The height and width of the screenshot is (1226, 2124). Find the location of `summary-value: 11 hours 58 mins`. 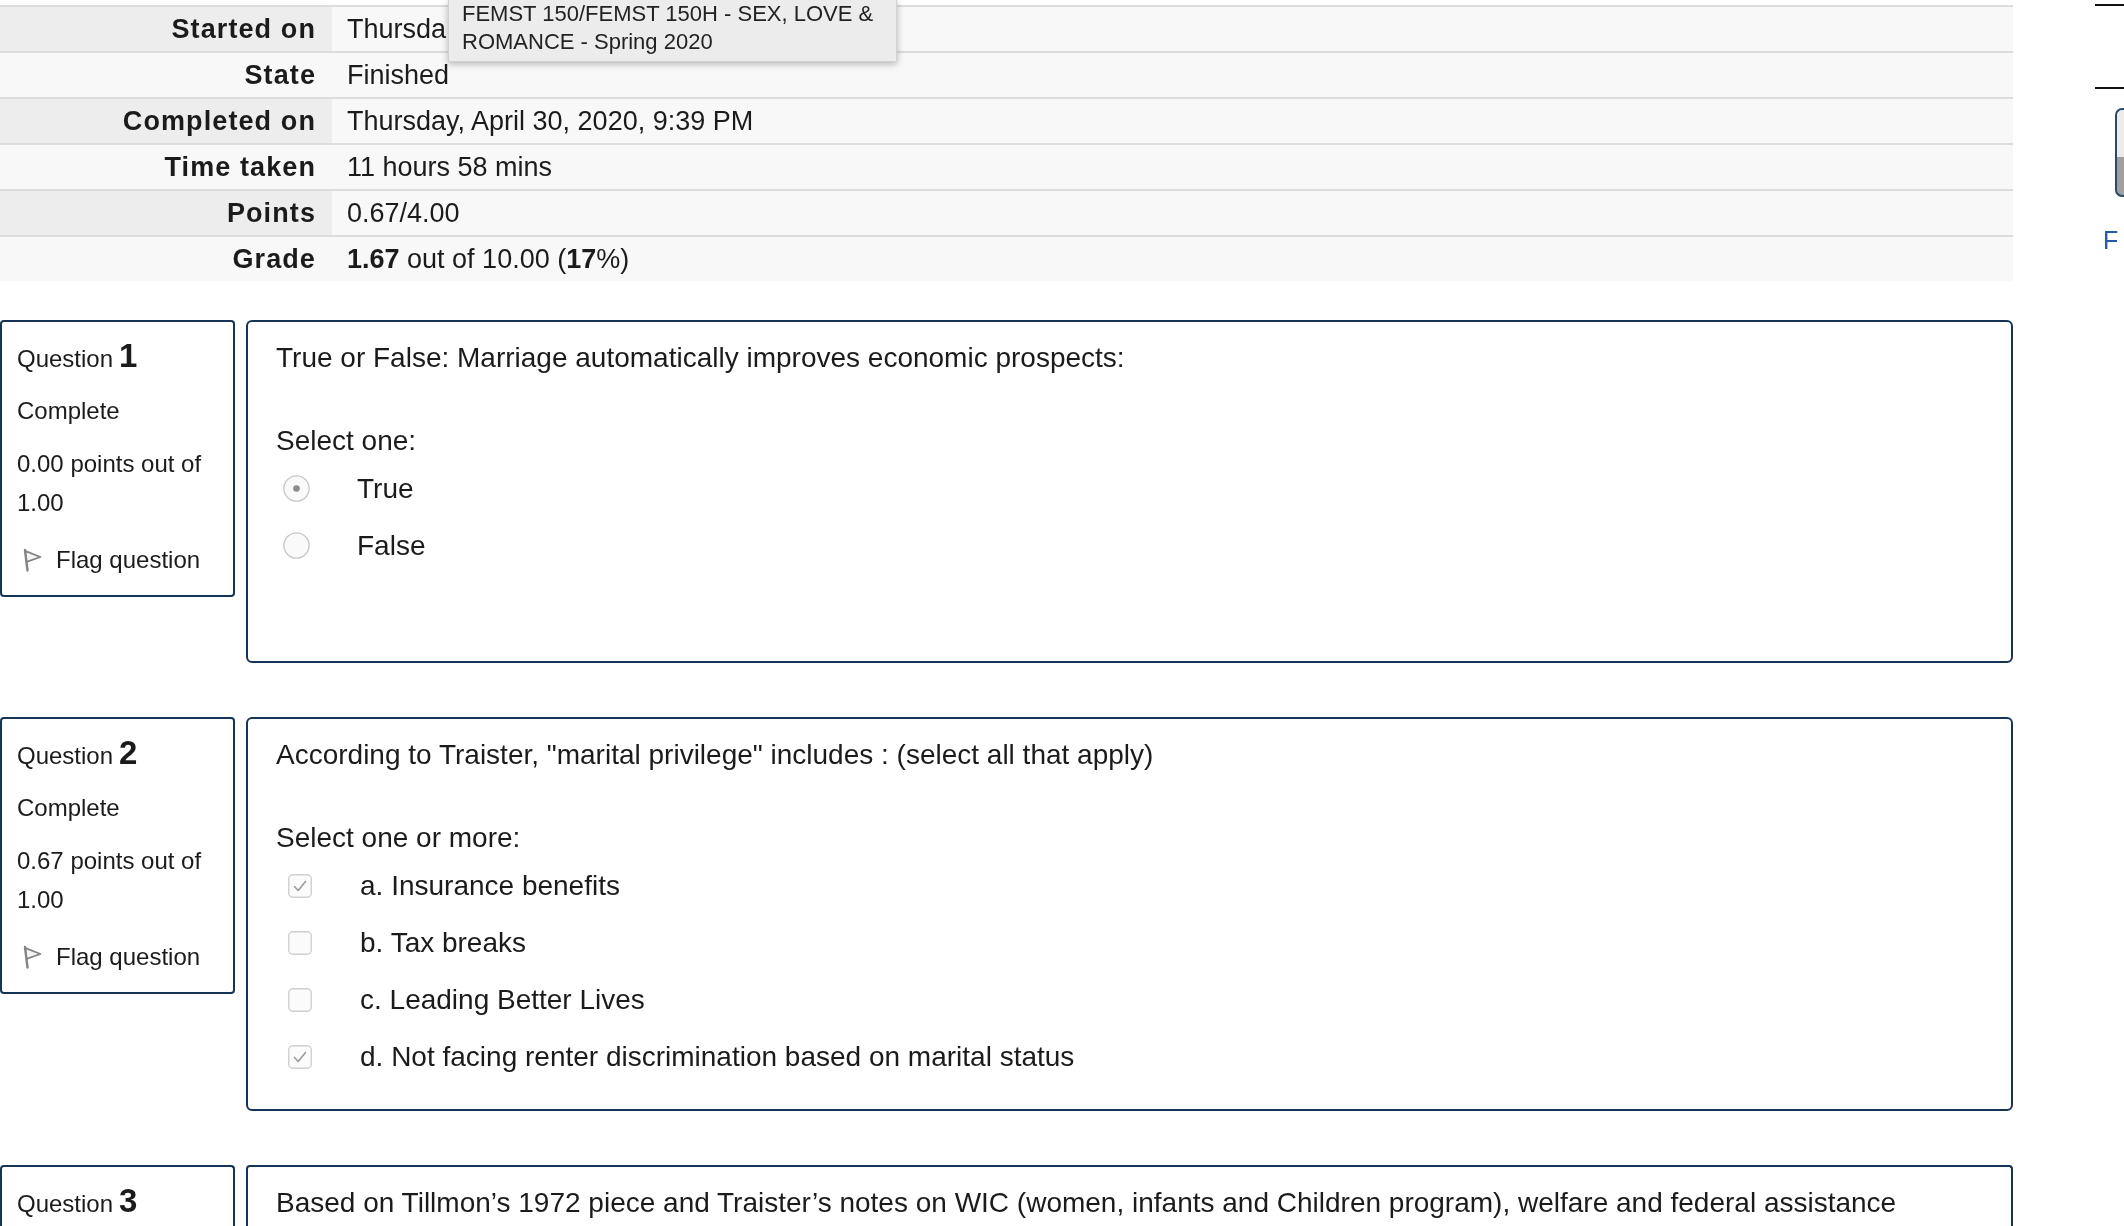

summary-value: 11 hours 58 mins is located at coordinates (1172, 167).